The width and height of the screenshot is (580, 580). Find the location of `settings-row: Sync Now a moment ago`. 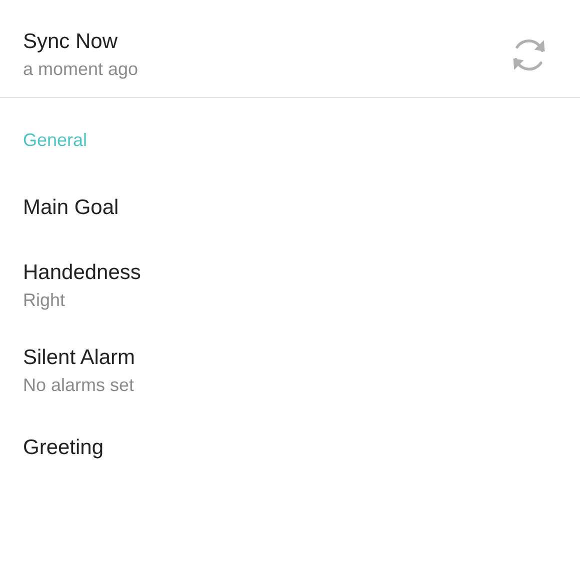

settings-row: Sync Now a moment ago is located at coordinates (290, 54).